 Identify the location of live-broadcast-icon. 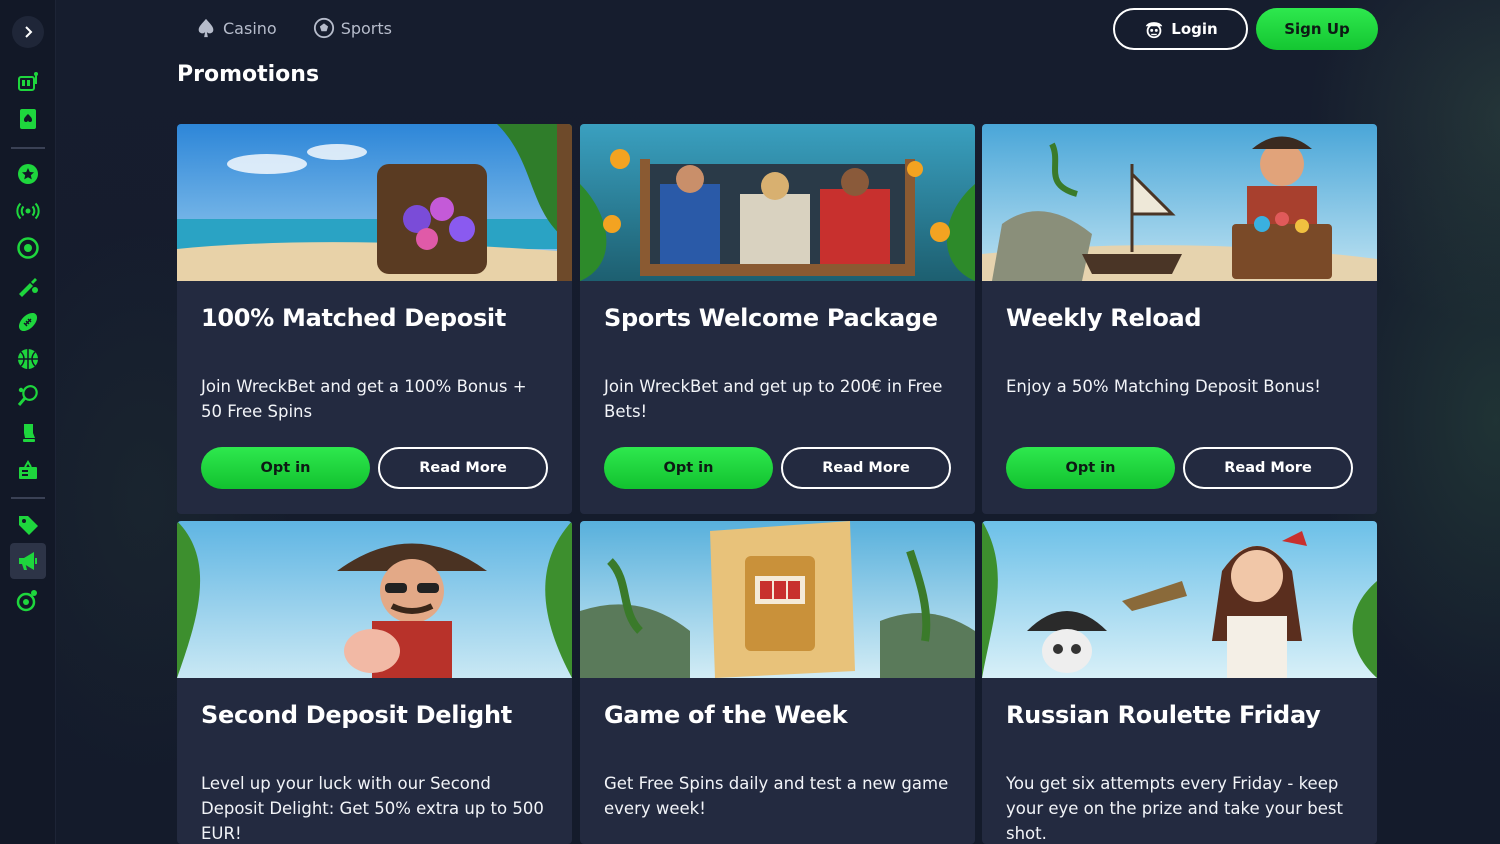
(28, 211).